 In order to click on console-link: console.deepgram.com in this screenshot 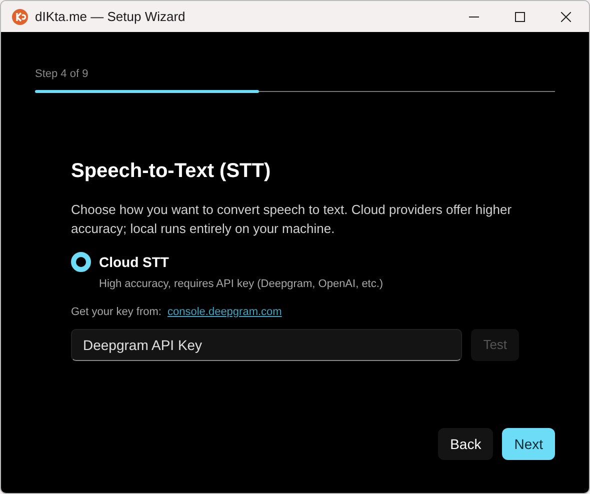, I will do `click(224, 312)`.